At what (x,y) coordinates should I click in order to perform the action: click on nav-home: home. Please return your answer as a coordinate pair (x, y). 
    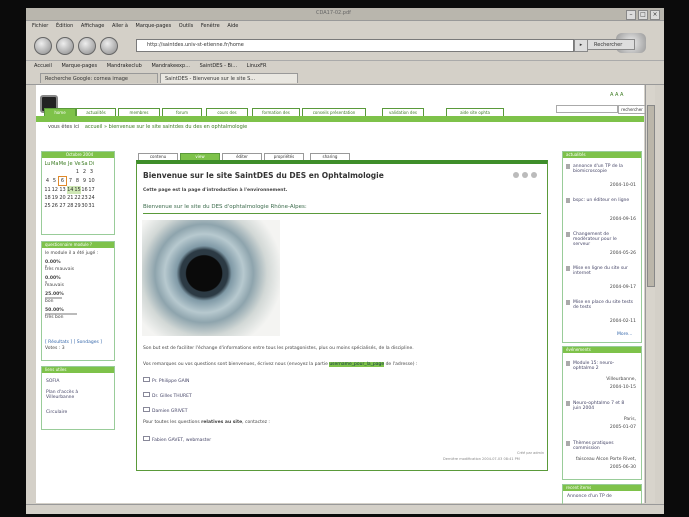
    Looking at the image, I should click on (60, 112).